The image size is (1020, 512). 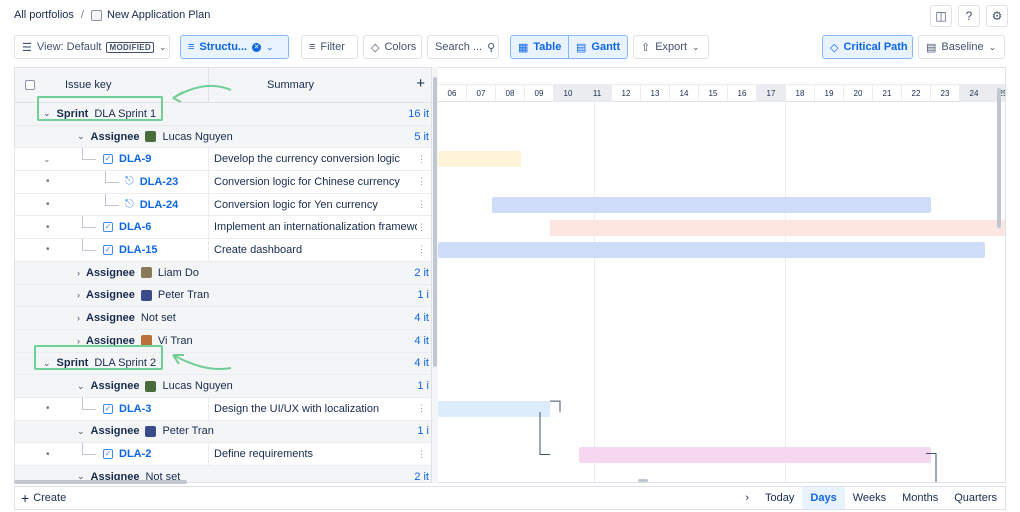 What do you see at coordinates (223, 296) in the screenshot?
I see `assignee-row: › Assignee Peter Tran 1 i` at bounding box center [223, 296].